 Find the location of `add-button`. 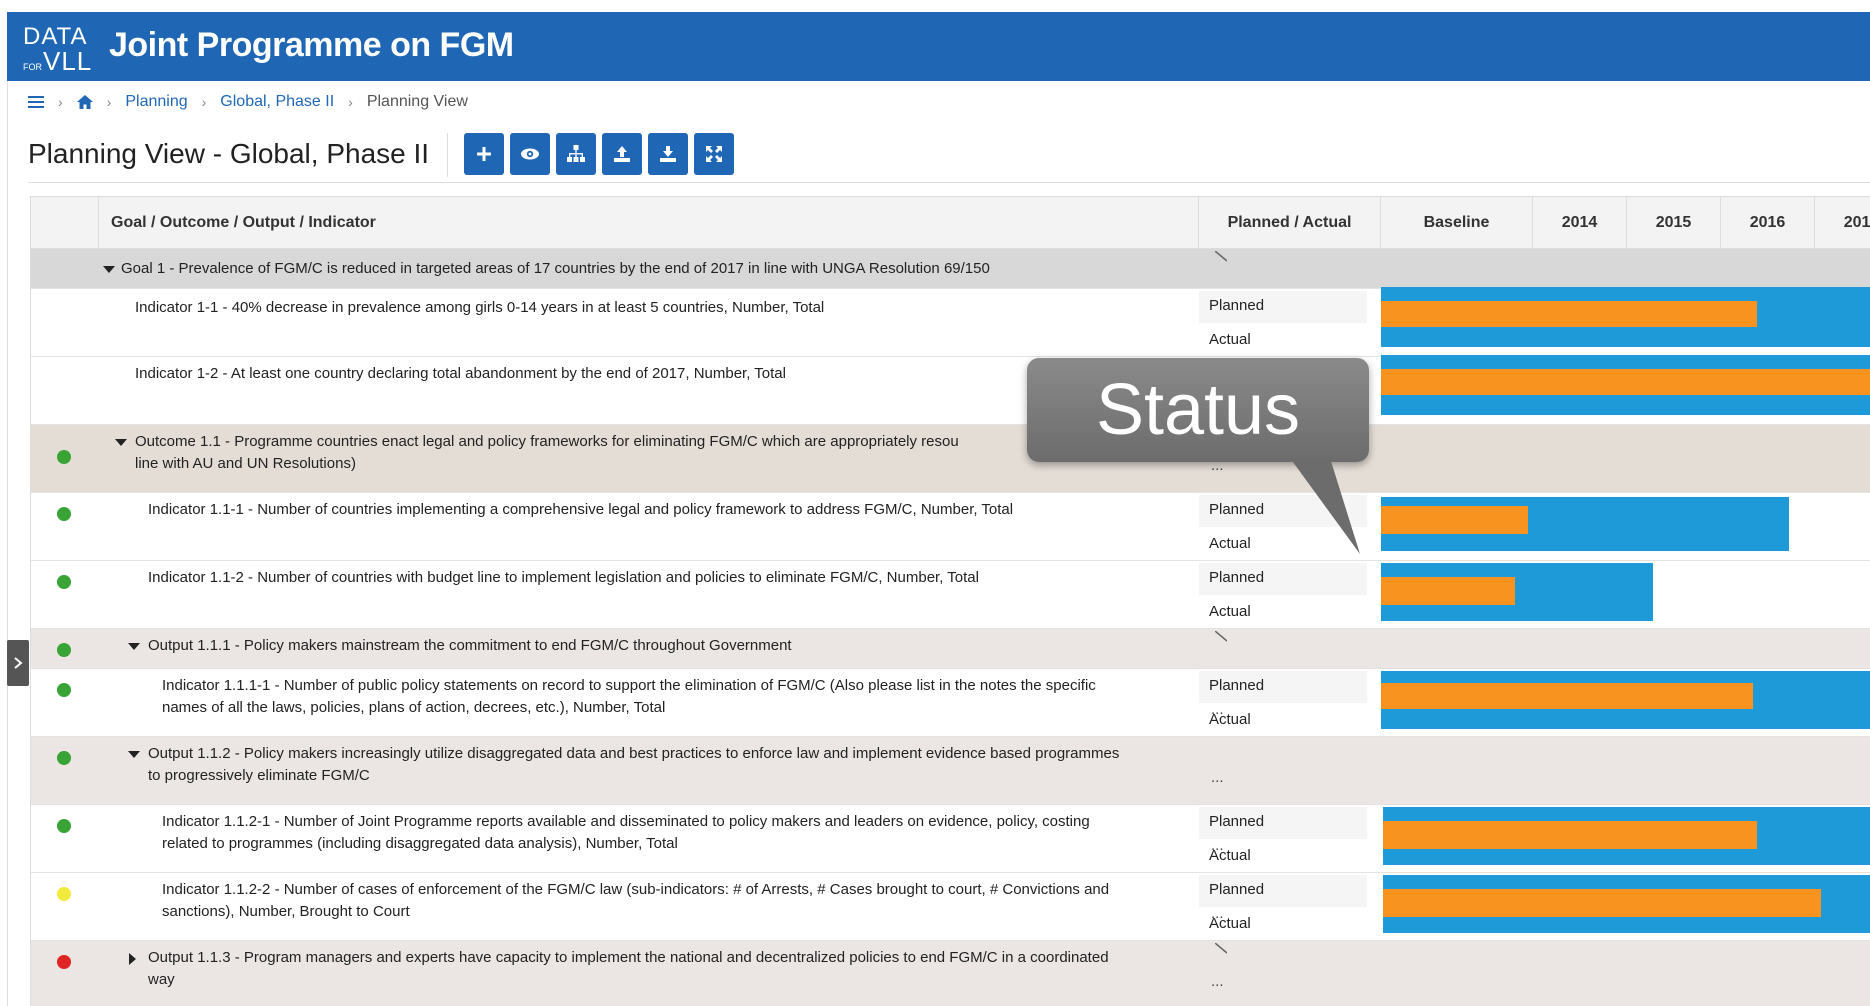

add-button is located at coordinates (484, 154).